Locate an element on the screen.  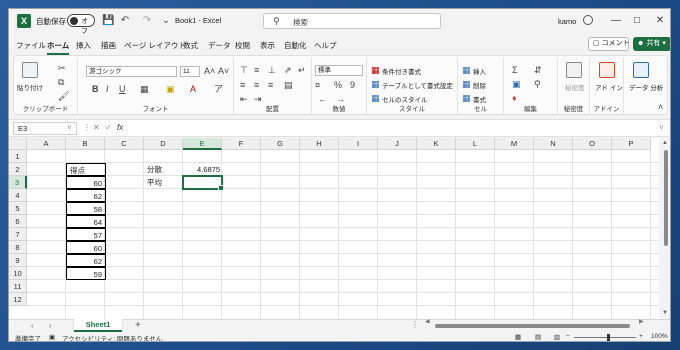
decrease-font-icon: A˅ is located at coordinates (223, 71).